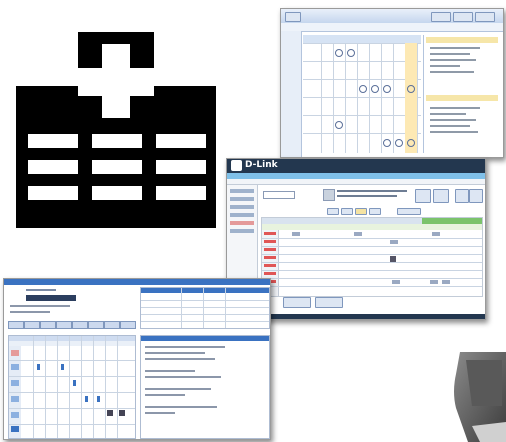  Describe the element at coordinates (279, 195) in the screenshot. I see `date-select` at that location.